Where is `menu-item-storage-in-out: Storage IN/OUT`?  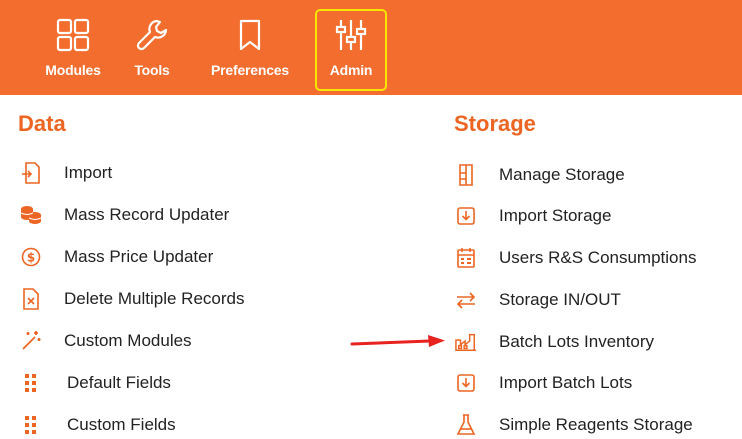 menu-item-storage-in-out: Storage IN/OUT is located at coordinates (538, 300).